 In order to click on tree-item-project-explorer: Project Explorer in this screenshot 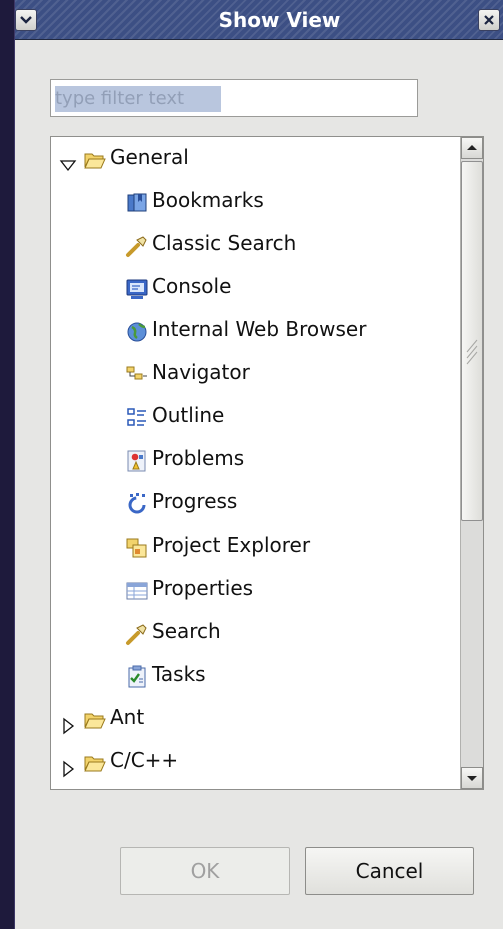, I will do `click(217, 545)`.